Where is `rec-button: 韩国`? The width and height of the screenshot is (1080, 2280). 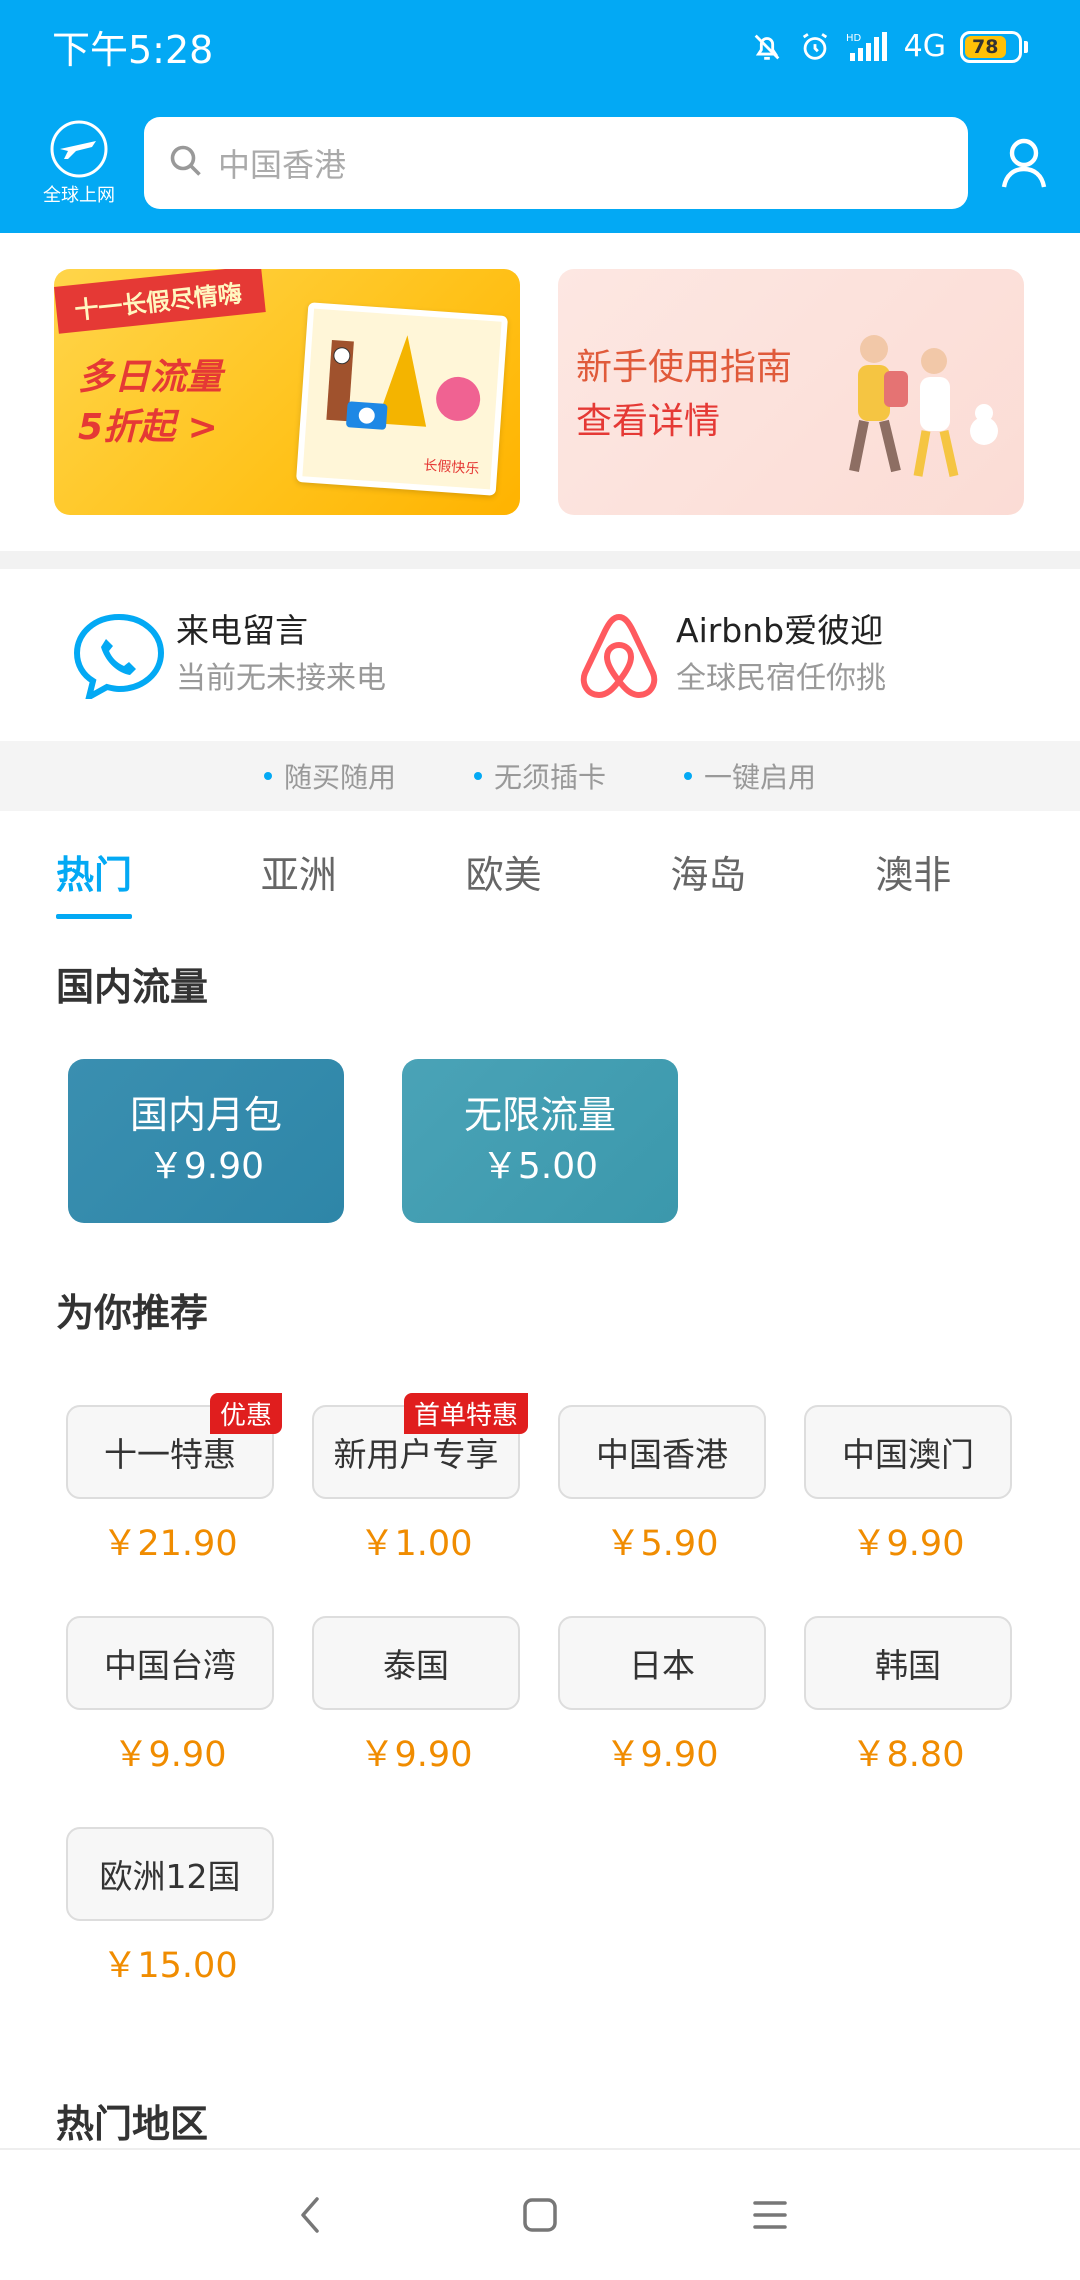
rec-button: 韩国 is located at coordinates (908, 1663).